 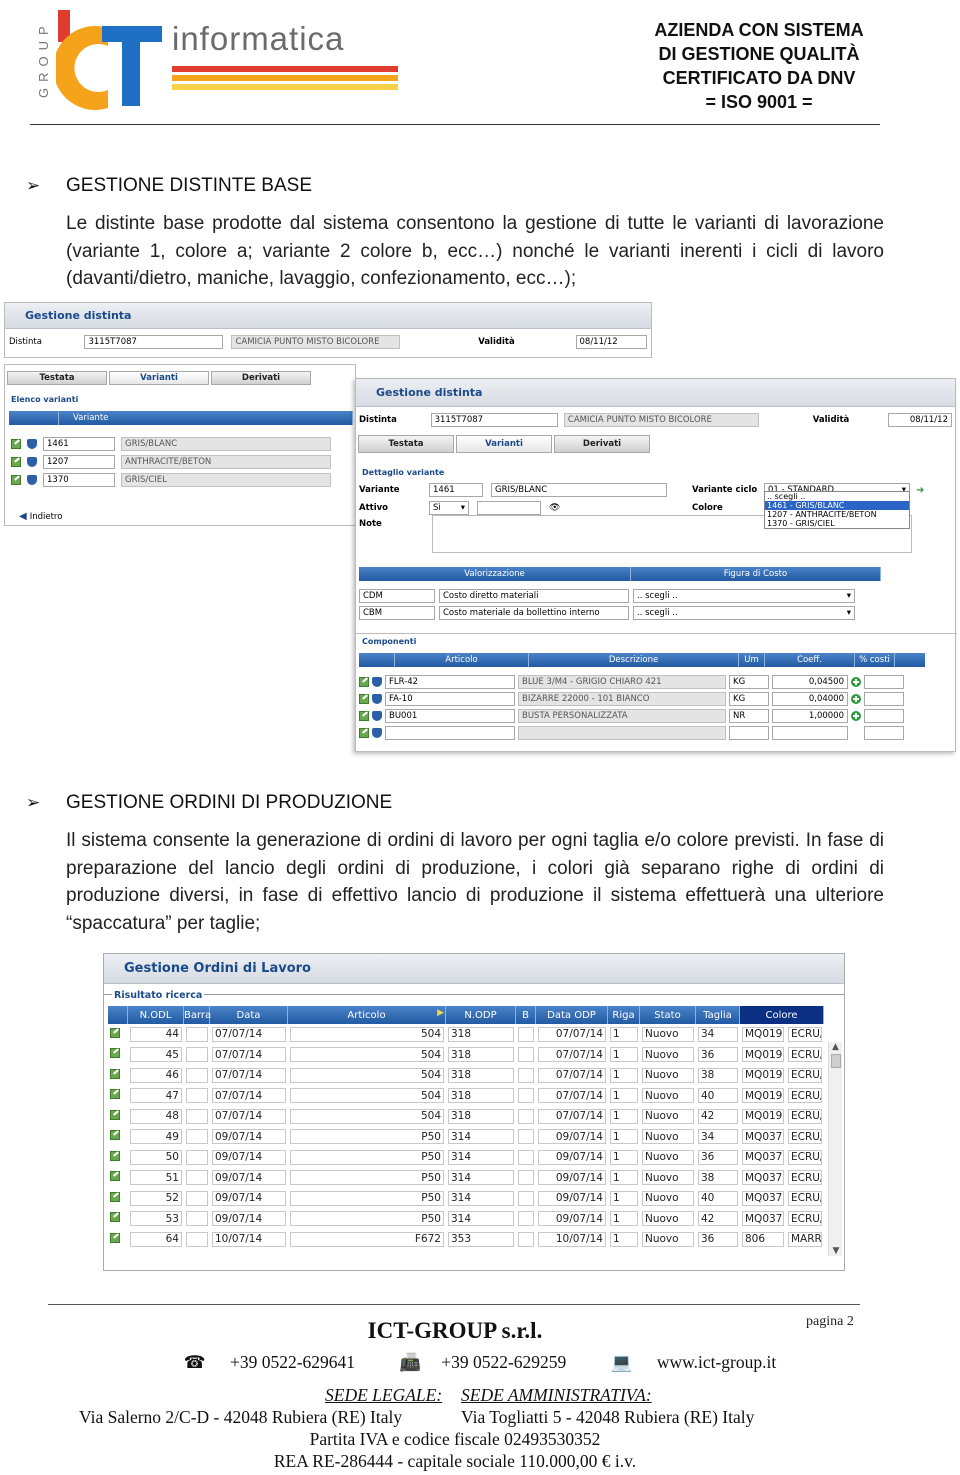 What do you see at coordinates (572, 1015) in the screenshot?
I see `column-header: Data ODP` at bounding box center [572, 1015].